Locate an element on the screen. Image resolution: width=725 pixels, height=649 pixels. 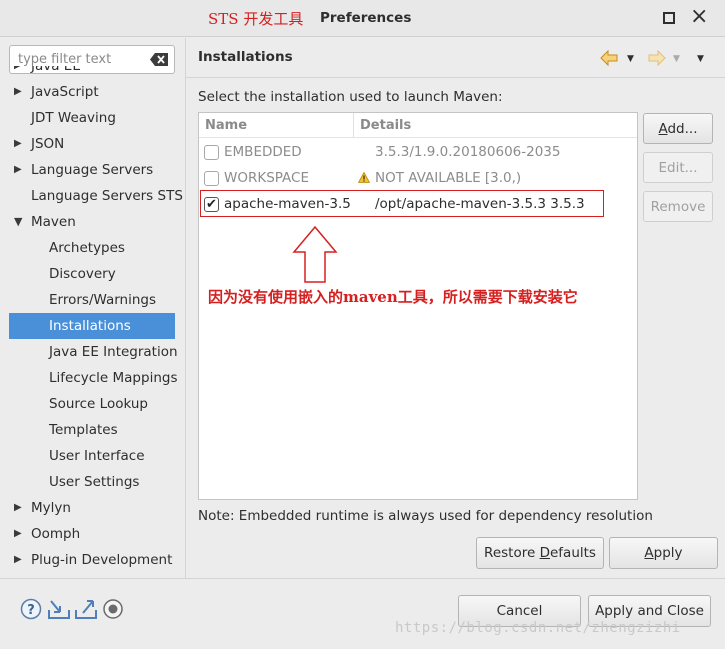
tree-item: Installations is located at coordinates (92, 326).